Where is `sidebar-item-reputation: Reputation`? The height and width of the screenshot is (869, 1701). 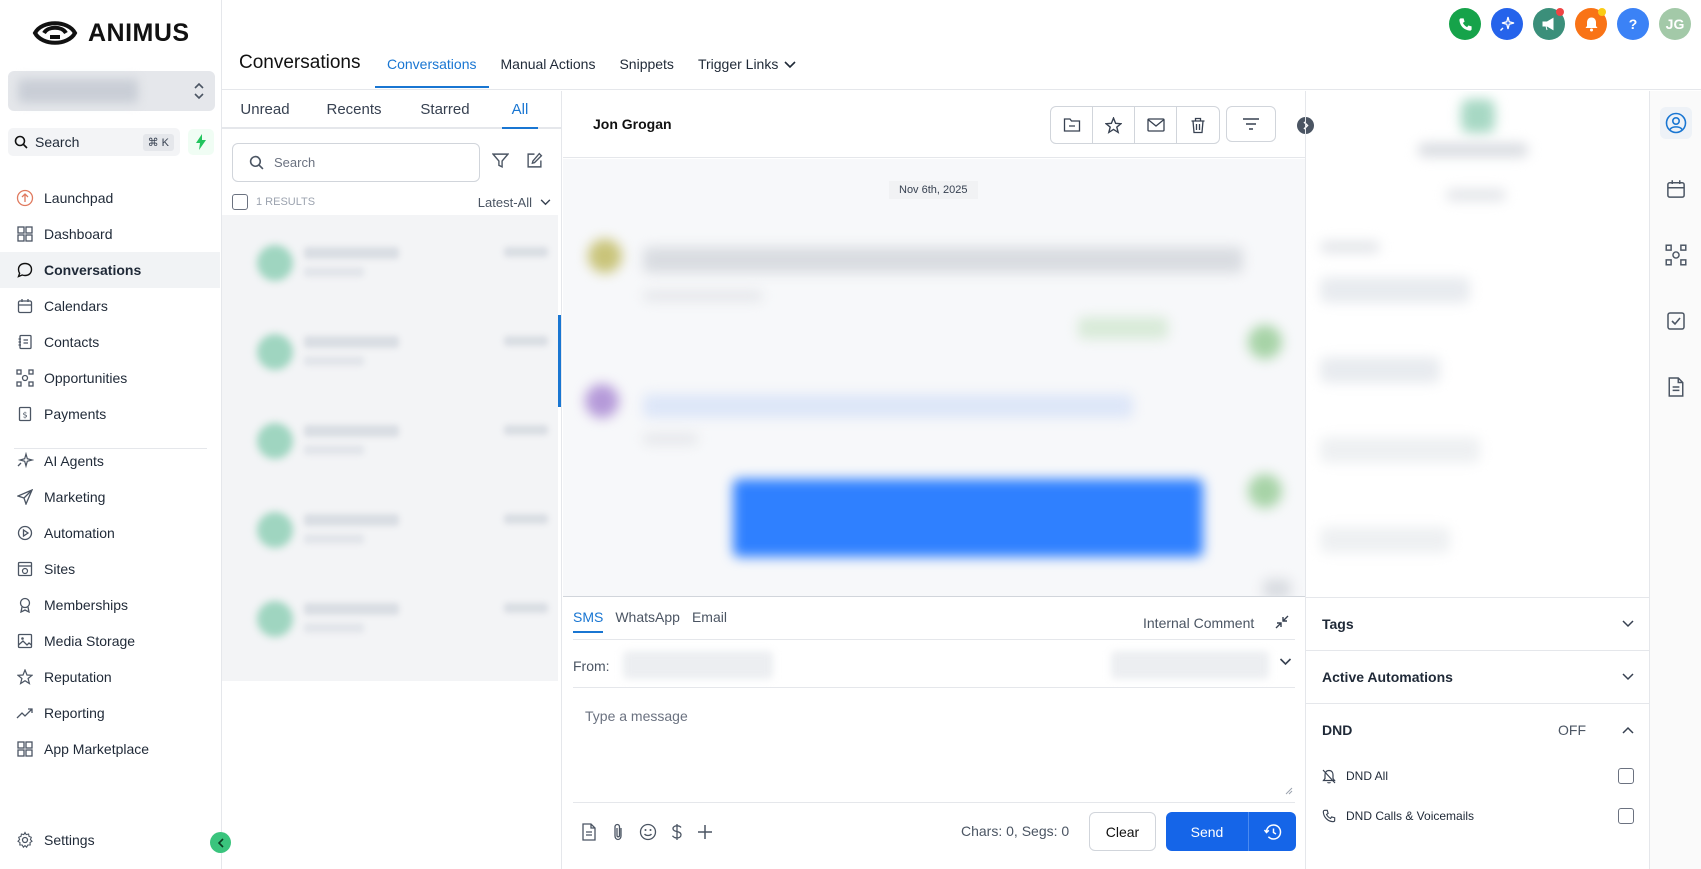 sidebar-item-reputation: Reputation is located at coordinates (111, 677).